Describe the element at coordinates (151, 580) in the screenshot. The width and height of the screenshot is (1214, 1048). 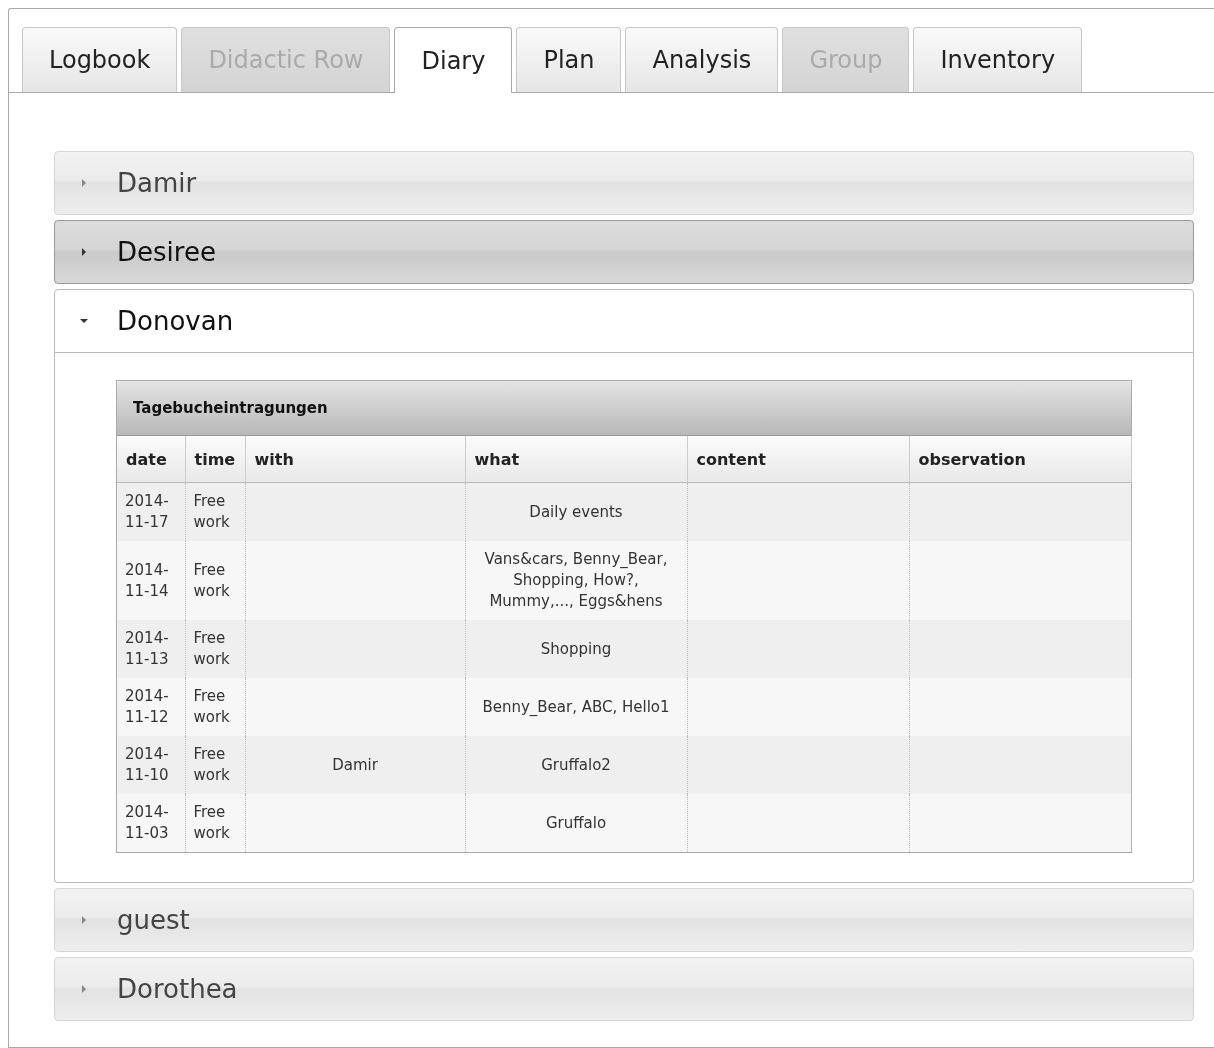
I see `table-cell: 2014-11-14` at that location.